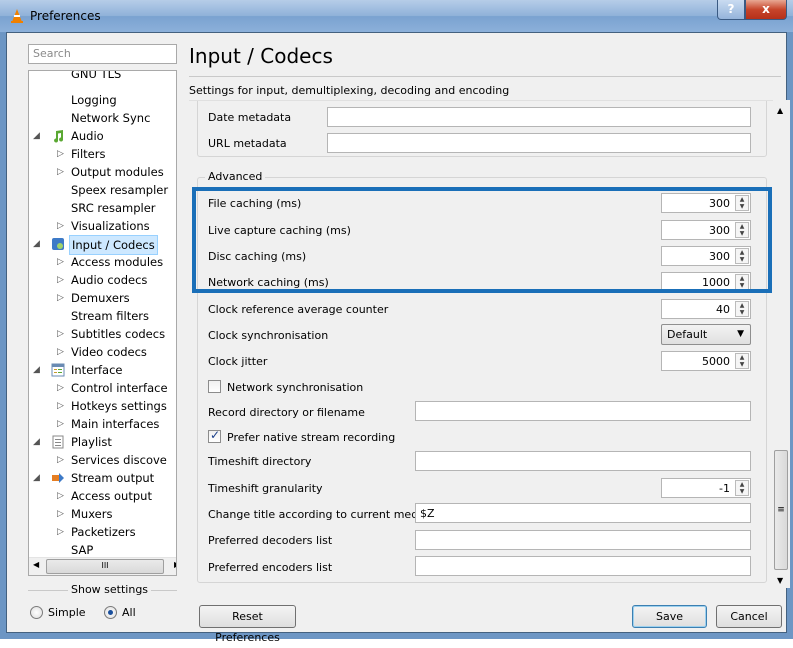 This screenshot has width=793, height=648. Describe the element at coordinates (110, 316) in the screenshot. I see `tree-item-stream-filters: Stream filters` at that location.